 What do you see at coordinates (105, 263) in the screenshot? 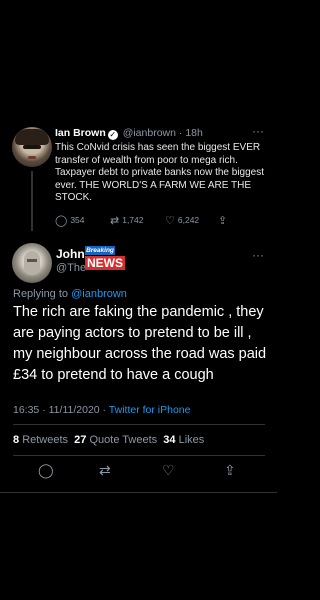
I see `badge-news-label: NEWS` at bounding box center [105, 263].